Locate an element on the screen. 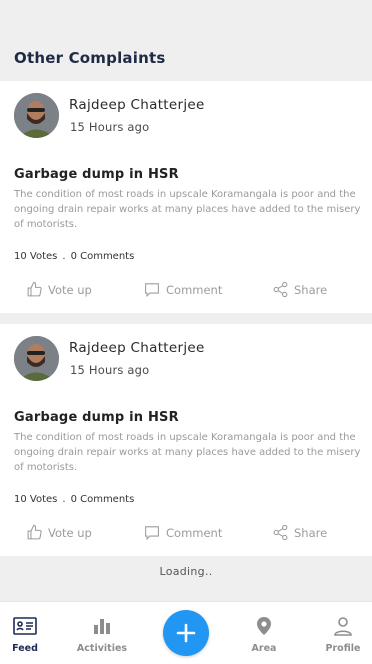 This screenshot has width=372, height=664. nav-area-label: Area is located at coordinates (264, 648).